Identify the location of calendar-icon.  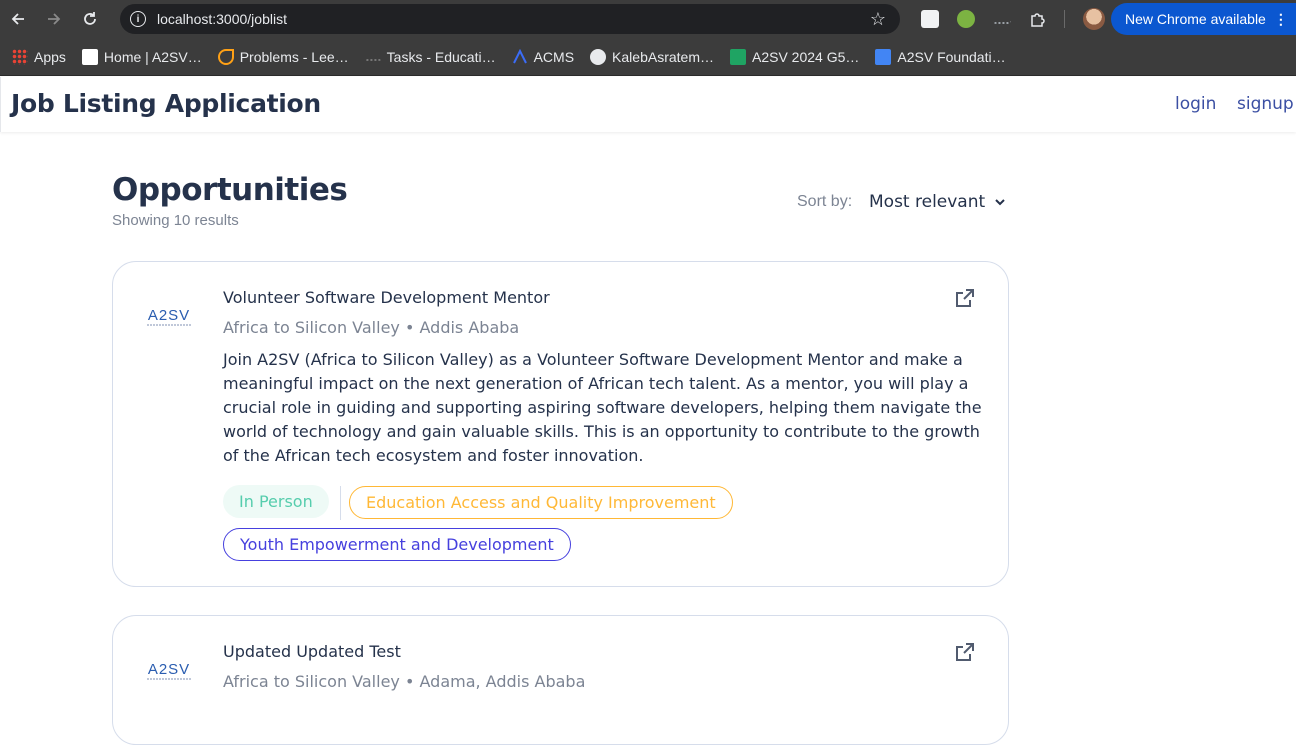
(883, 56).